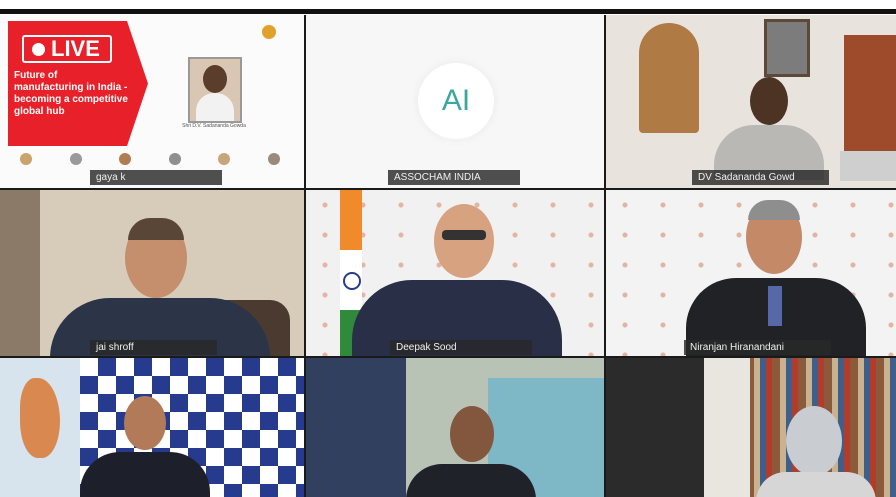 This screenshot has height=497, width=896. I want to click on wall-shadow, so click(20, 273).